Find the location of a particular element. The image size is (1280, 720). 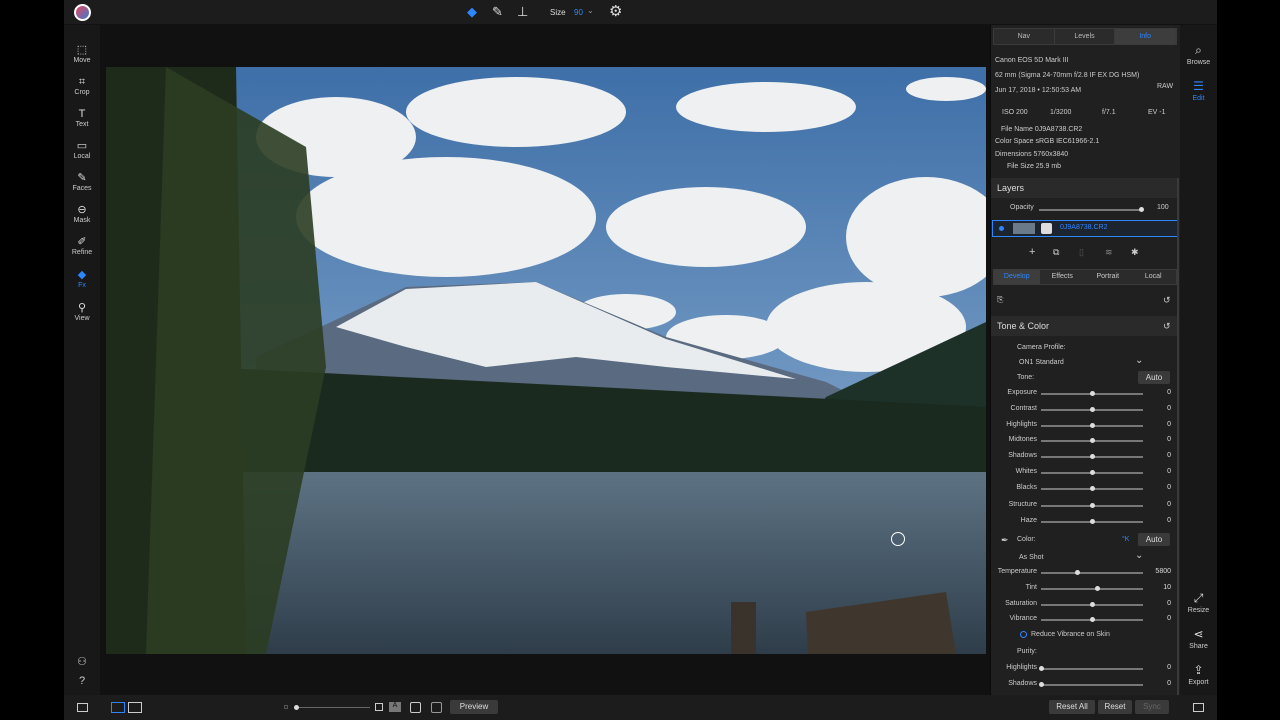

duplicate-layer-icon: ⧉ is located at coordinates (1056, 252).